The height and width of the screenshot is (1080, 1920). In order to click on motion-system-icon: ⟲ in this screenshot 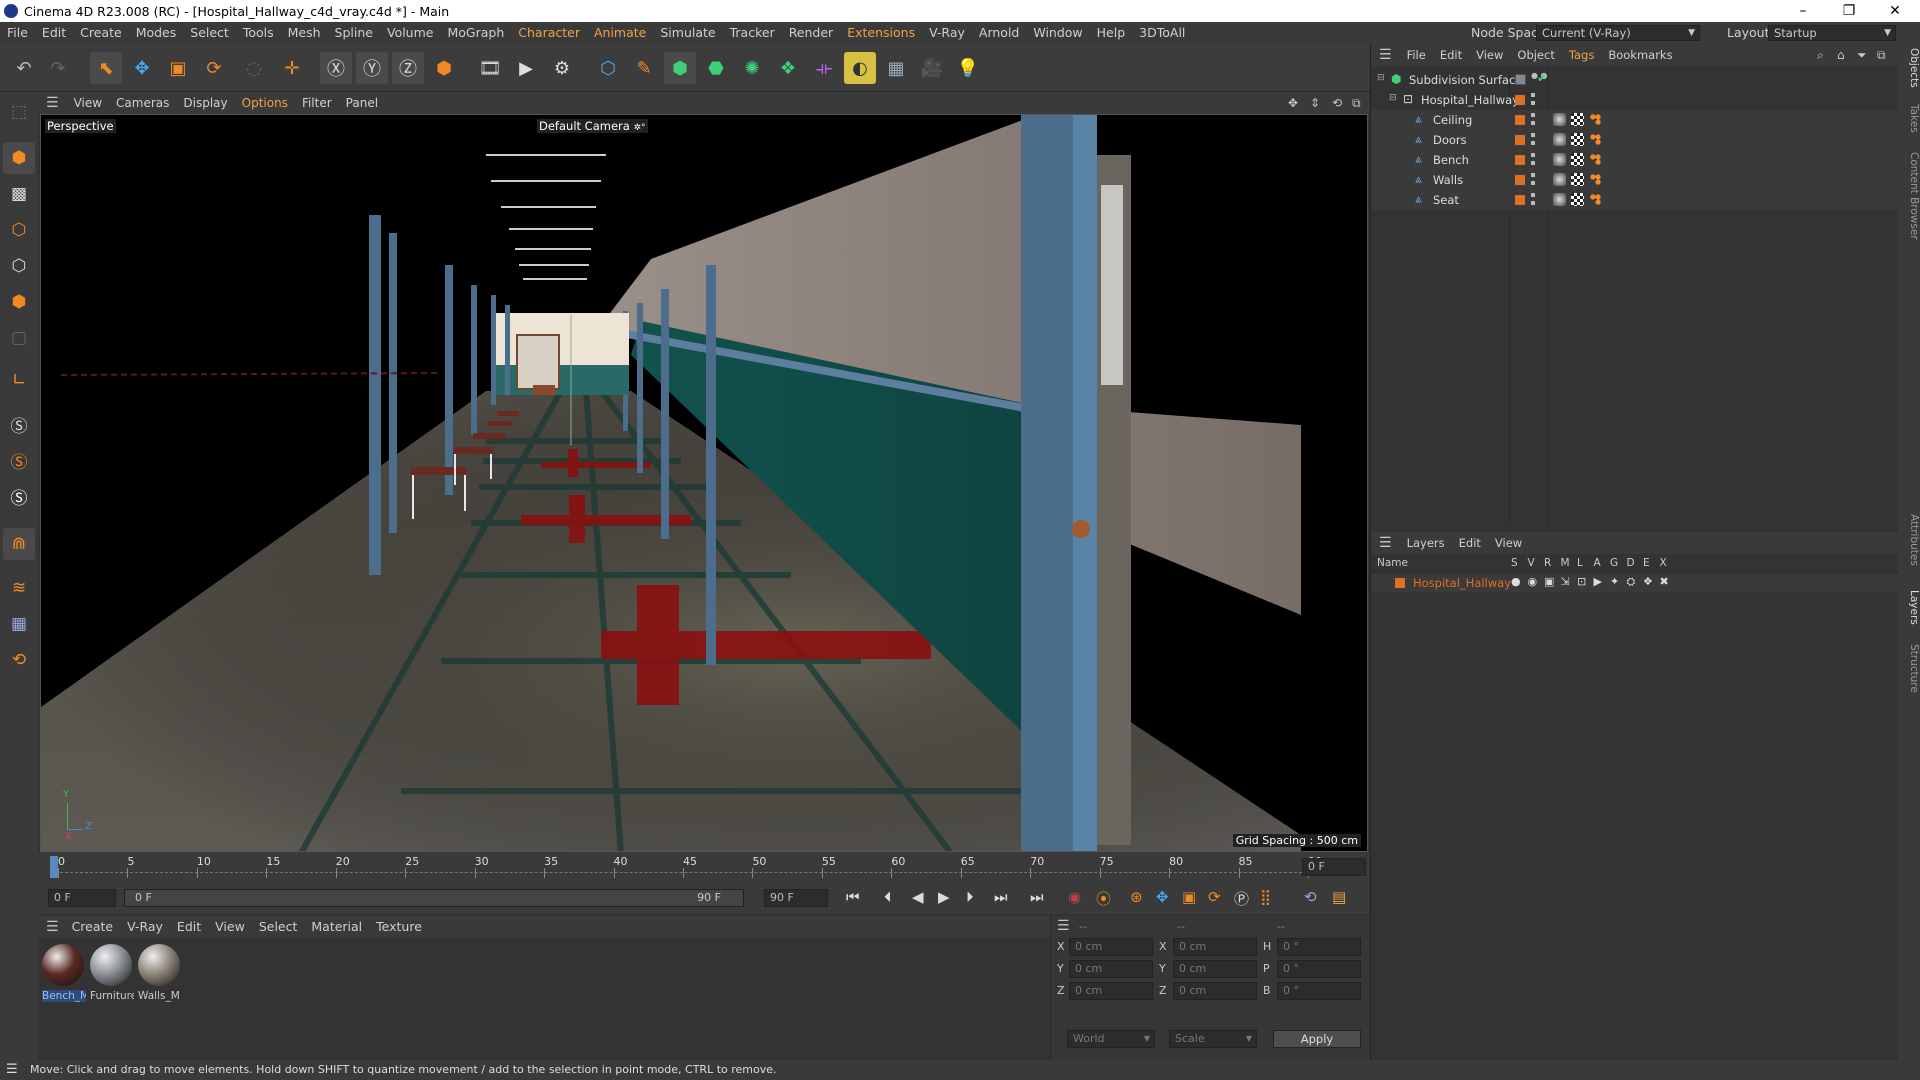, I will do `click(1310, 897)`.